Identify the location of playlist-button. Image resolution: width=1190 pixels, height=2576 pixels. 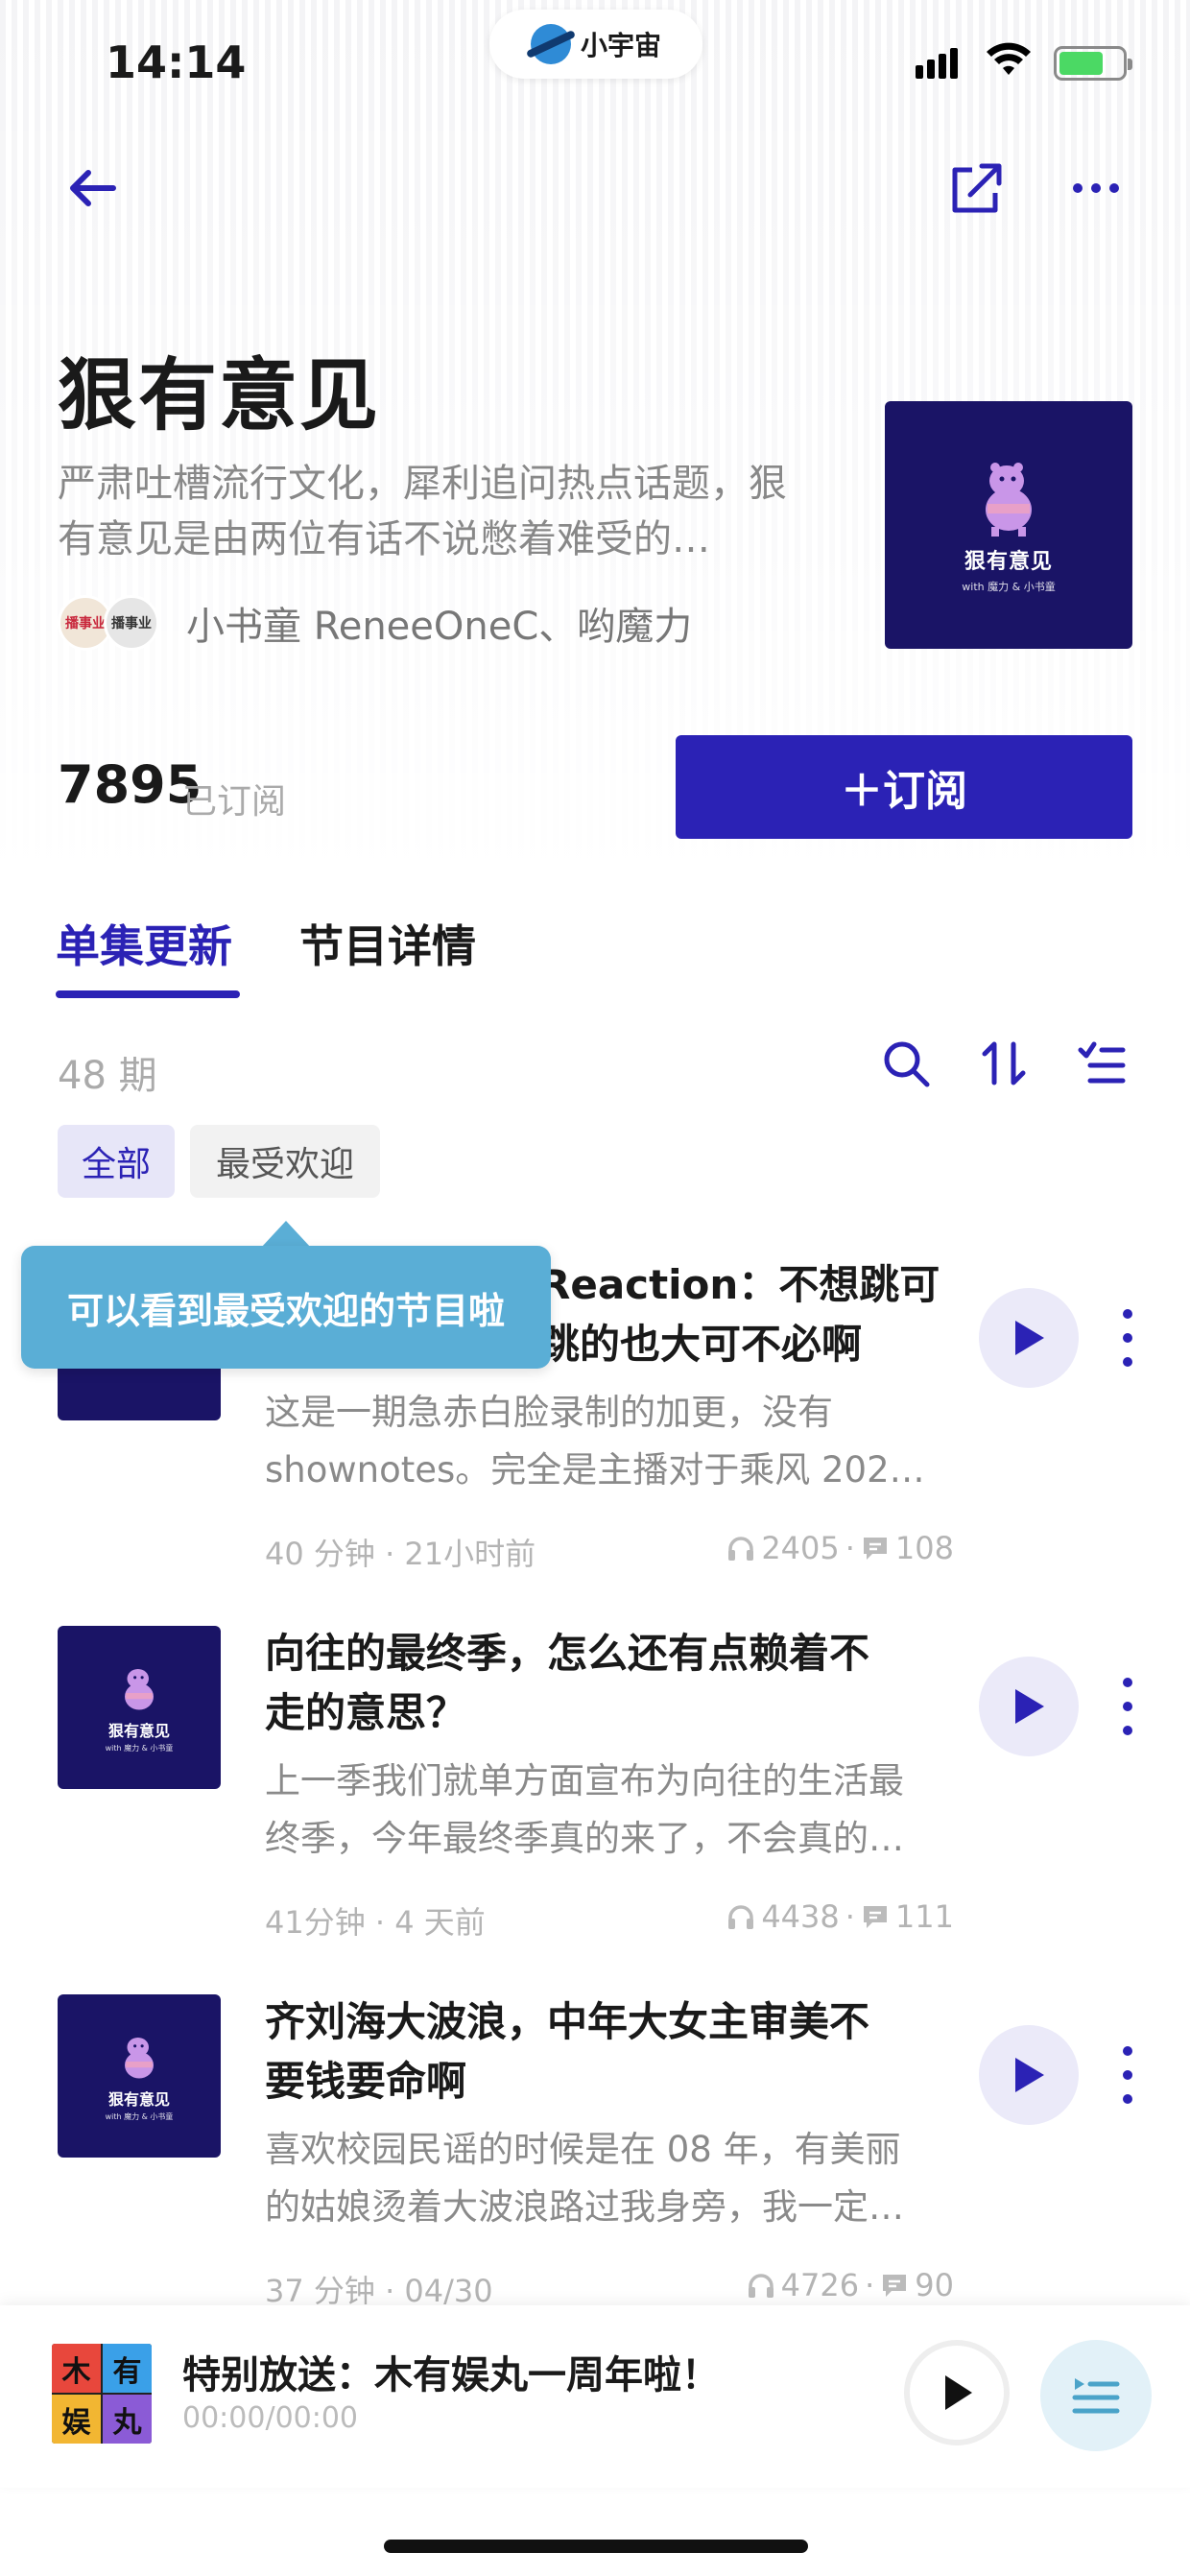
(1096, 2395).